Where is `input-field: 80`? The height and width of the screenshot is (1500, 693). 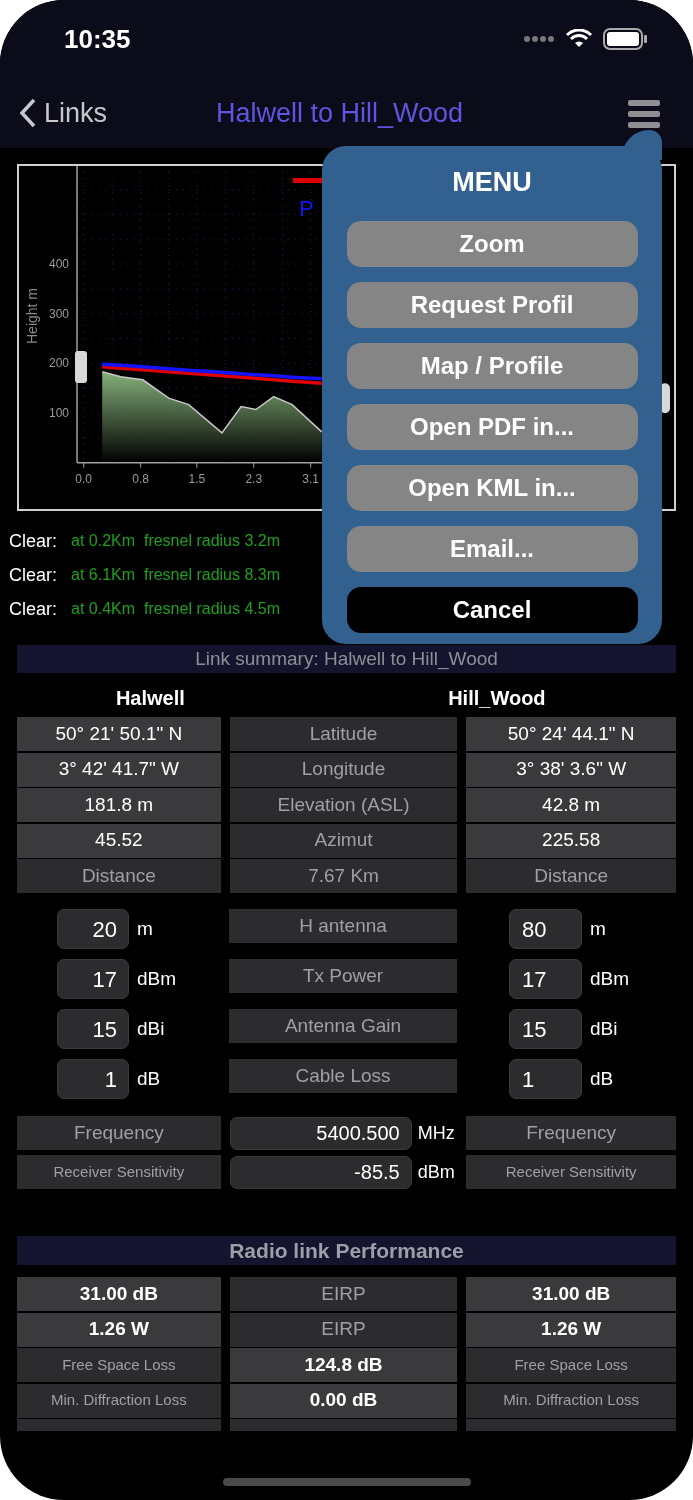 input-field: 80 is located at coordinates (545, 929).